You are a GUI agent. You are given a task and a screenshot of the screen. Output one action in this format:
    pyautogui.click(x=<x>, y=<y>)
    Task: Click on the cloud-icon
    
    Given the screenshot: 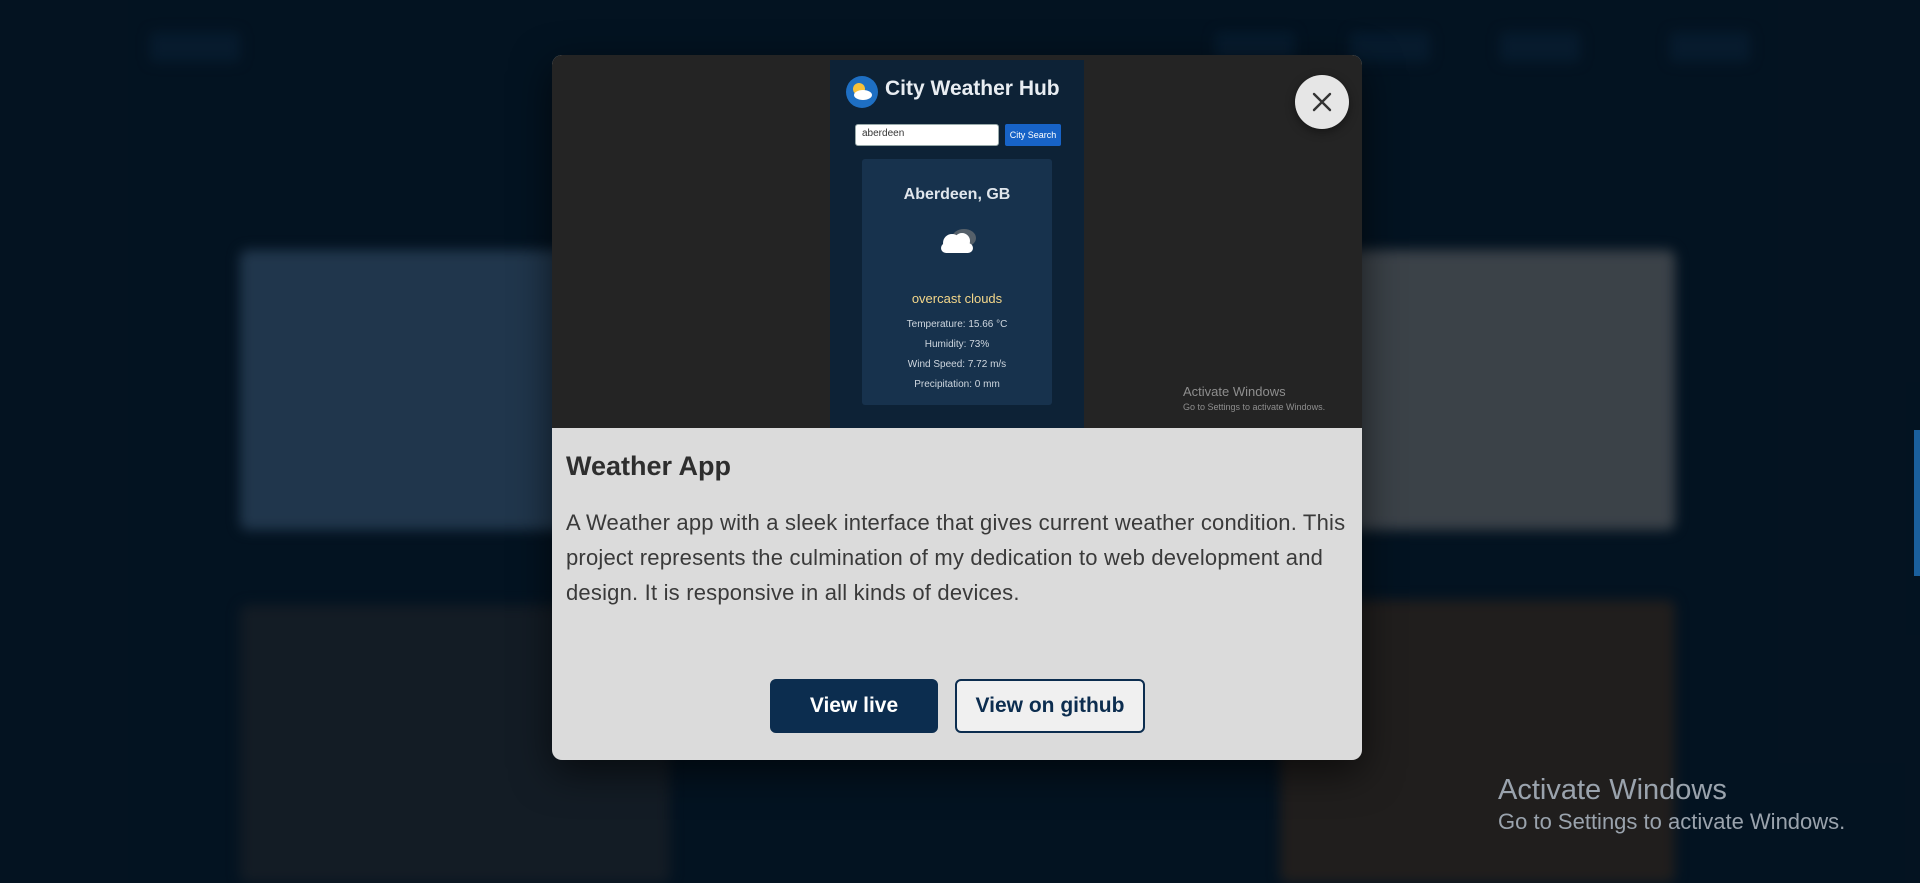 What is the action you would take?
    pyautogui.click(x=957, y=243)
    